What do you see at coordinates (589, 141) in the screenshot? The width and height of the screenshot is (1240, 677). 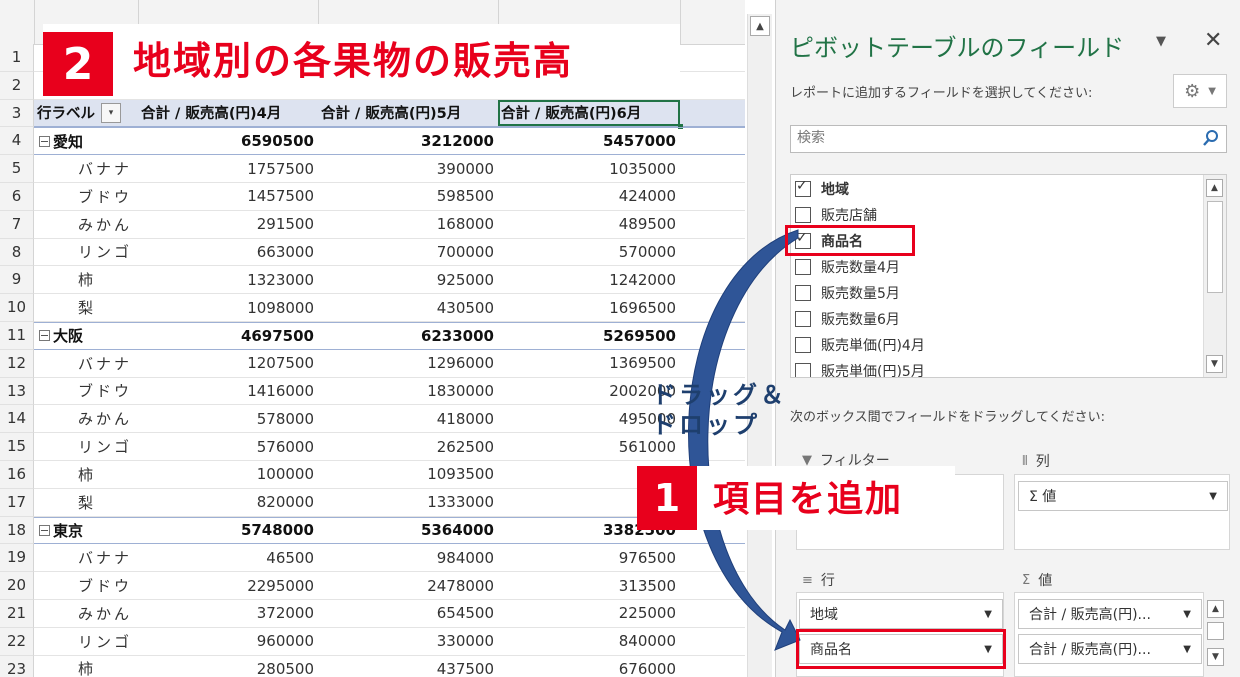 I see `value-cell: 5457000` at bounding box center [589, 141].